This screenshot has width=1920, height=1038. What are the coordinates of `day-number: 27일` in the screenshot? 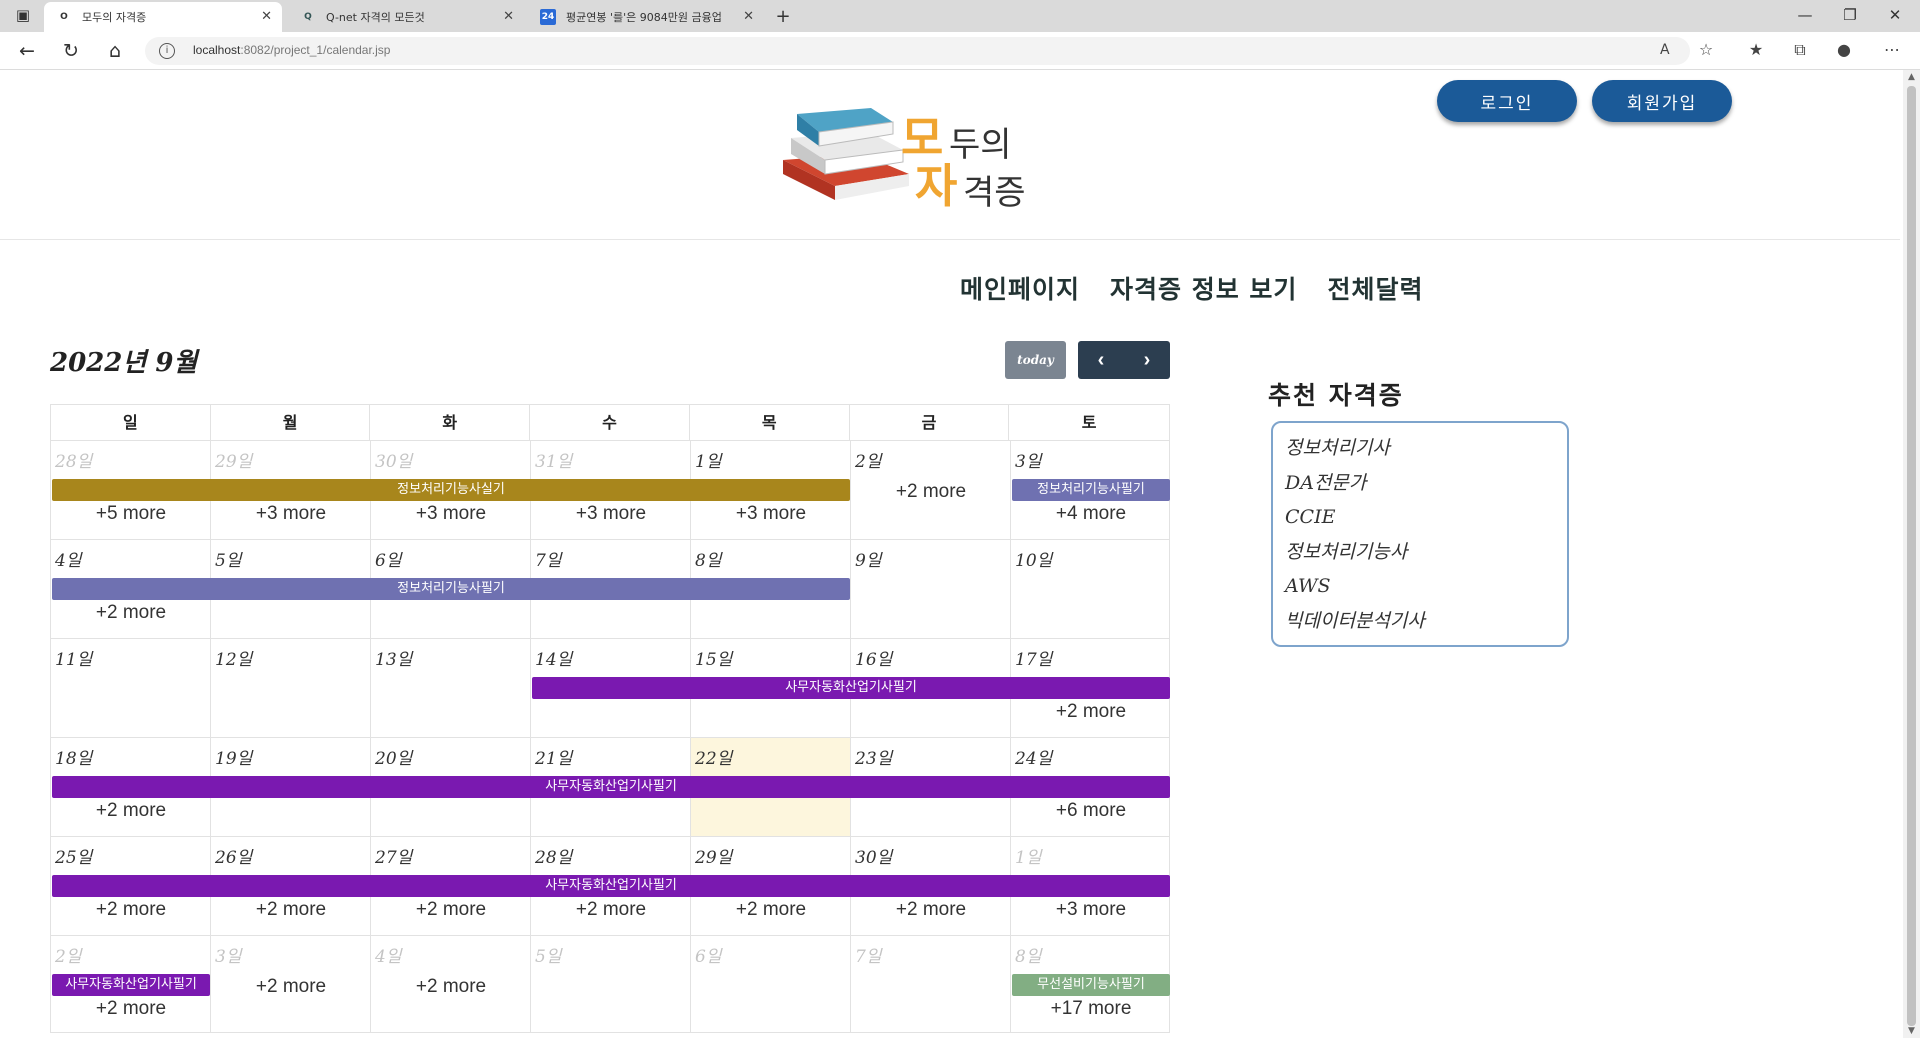 It's located at (393, 855).